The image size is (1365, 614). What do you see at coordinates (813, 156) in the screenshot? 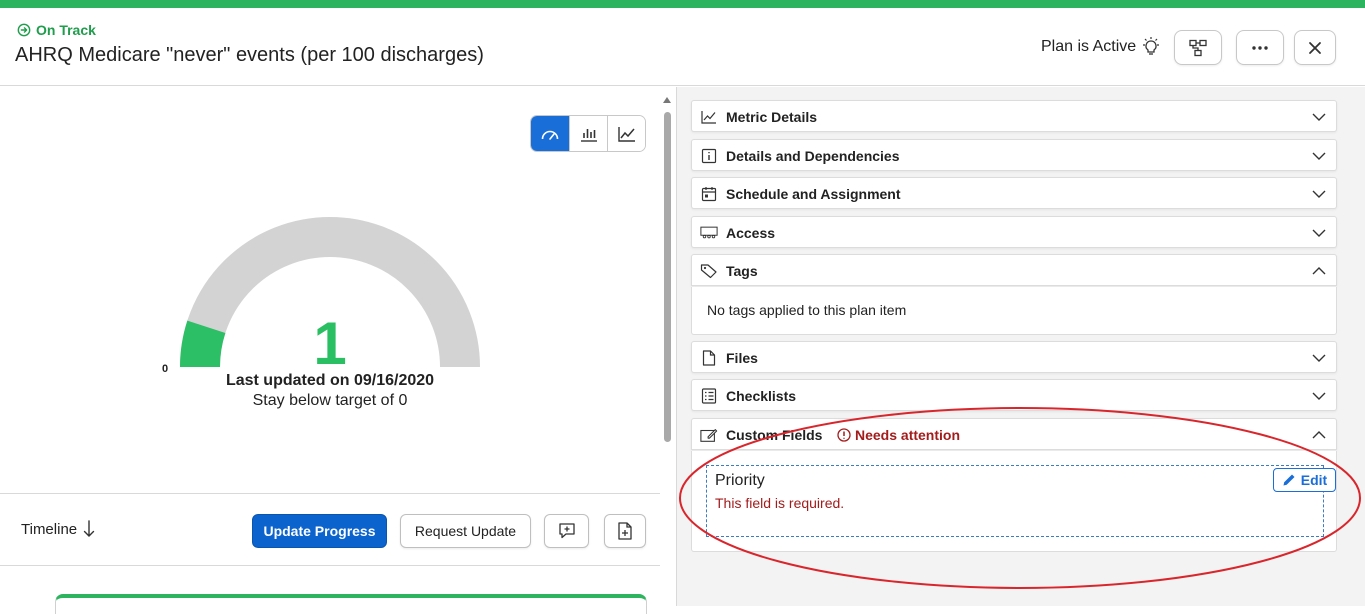
I see `accordion-label: Details and Dependencies` at bounding box center [813, 156].